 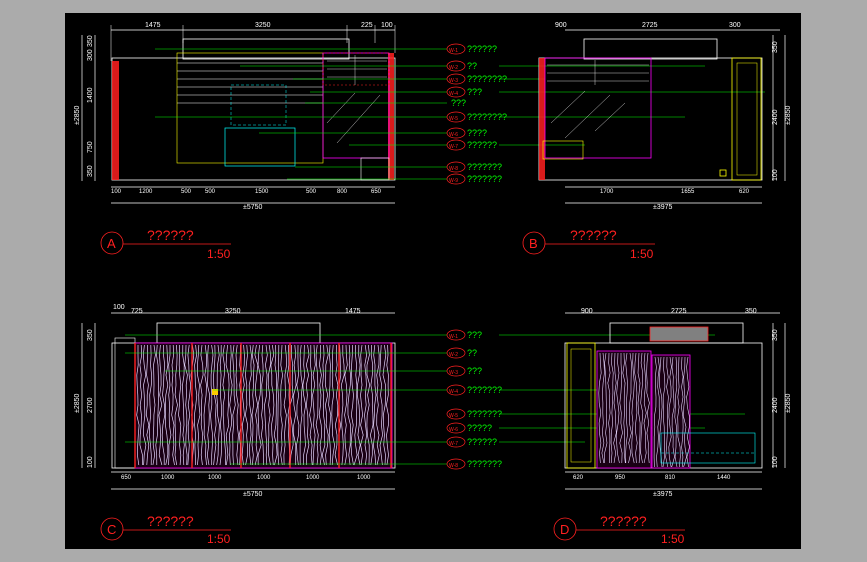 What do you see at coordinates (479, 428) in the screenshot?
I see `view-c-tag-6-text: ?????` at bounding box center [479, 428].